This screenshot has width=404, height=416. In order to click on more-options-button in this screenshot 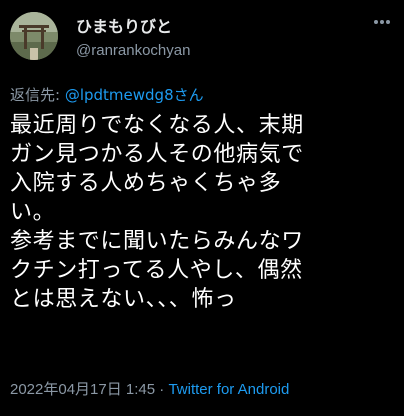, I will do `click(382, 22)`.